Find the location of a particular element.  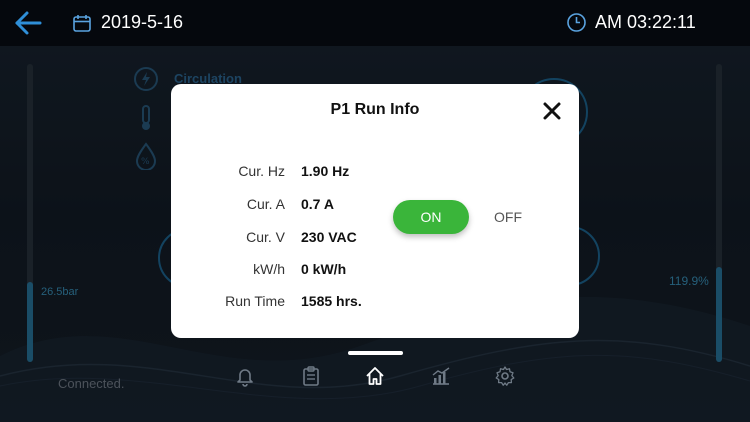

info-label: Run Time is located at coordinates (255, 301).